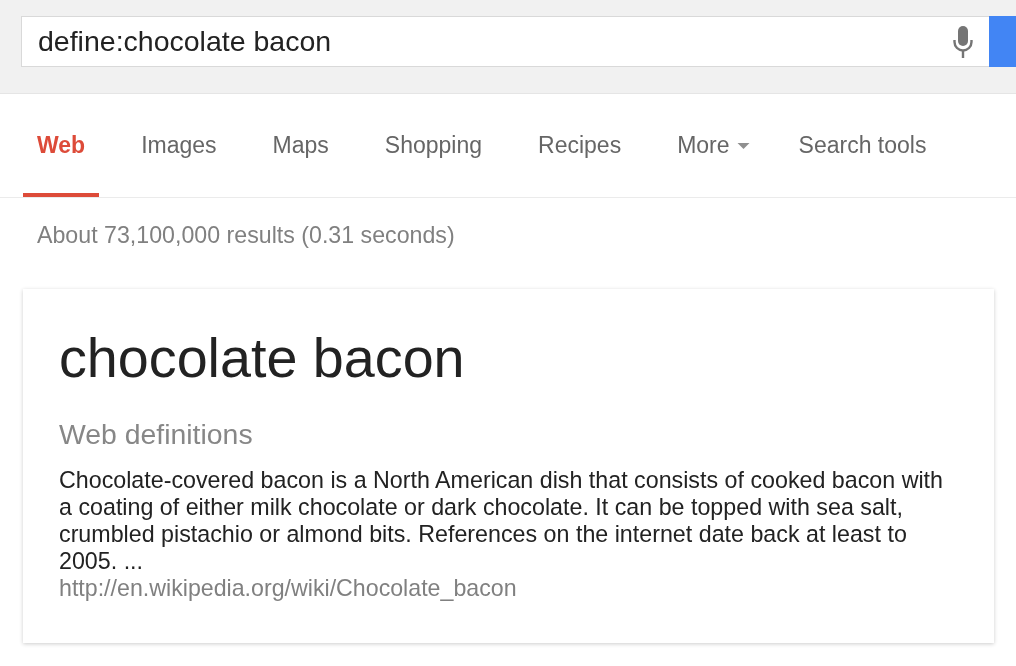 This screenshot has height=666, width=1016. Describe the element at coordinates (433, 145) in the screenshot. I see `nav-tab: Shopping` at that location.